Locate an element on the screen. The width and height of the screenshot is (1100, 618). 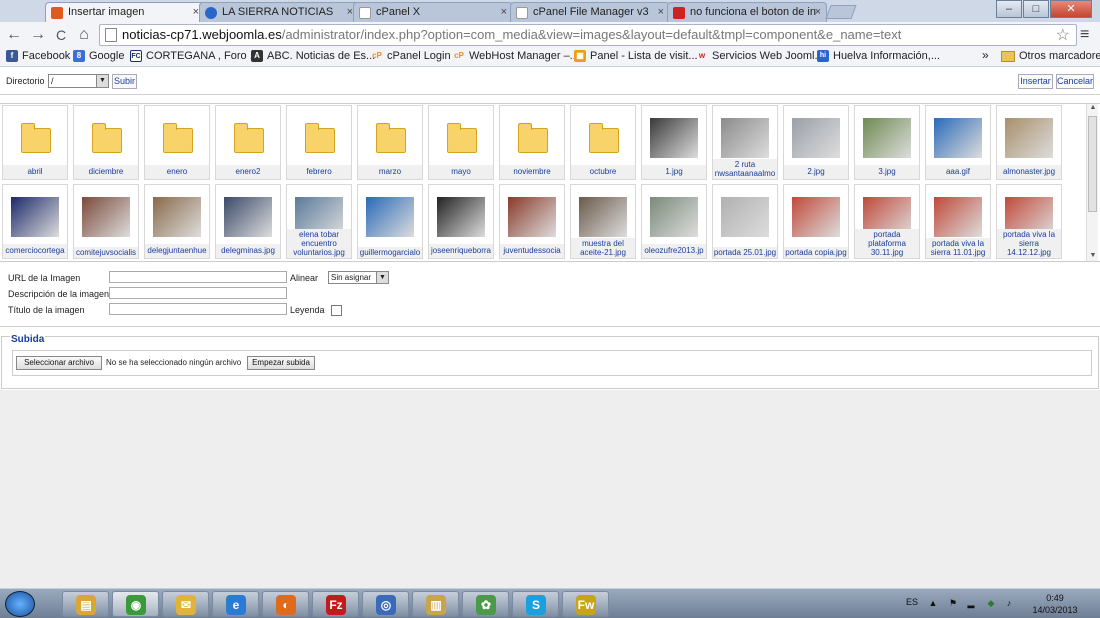
image-item: 1.jpg is located at coordinates (674, 142).